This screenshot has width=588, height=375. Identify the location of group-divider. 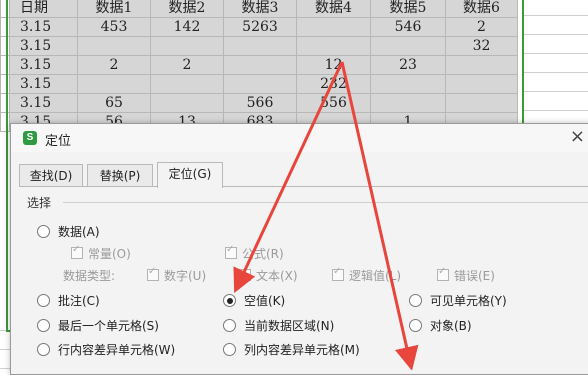
(325, 202).